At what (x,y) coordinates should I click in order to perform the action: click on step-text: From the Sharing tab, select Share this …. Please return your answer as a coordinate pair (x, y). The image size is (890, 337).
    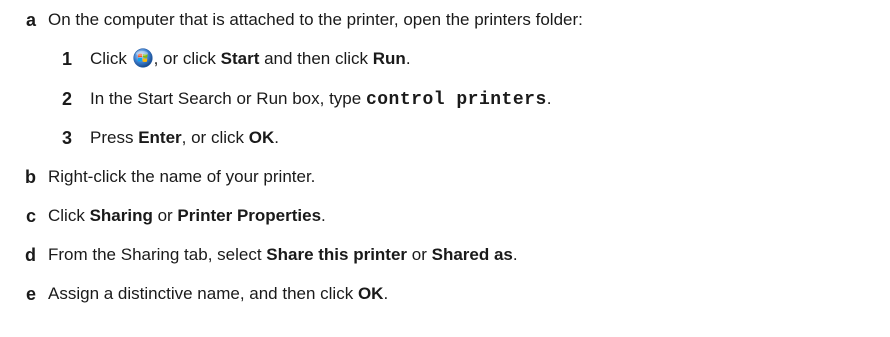
    Looking at the image, I should click on (283, 254).